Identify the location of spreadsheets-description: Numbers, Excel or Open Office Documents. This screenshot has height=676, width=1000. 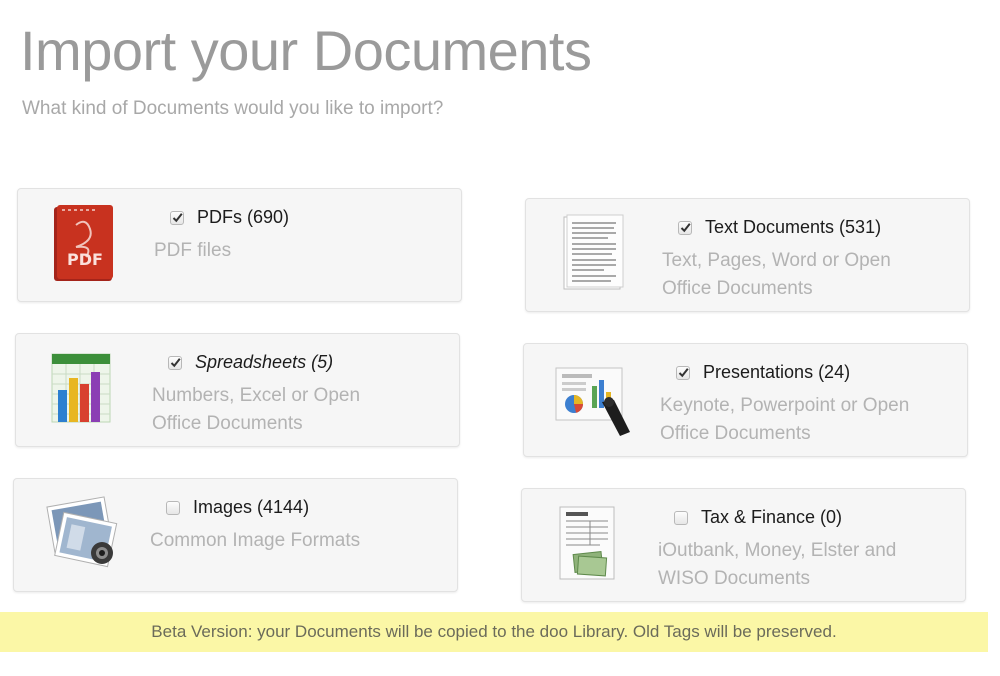
(256, 409).